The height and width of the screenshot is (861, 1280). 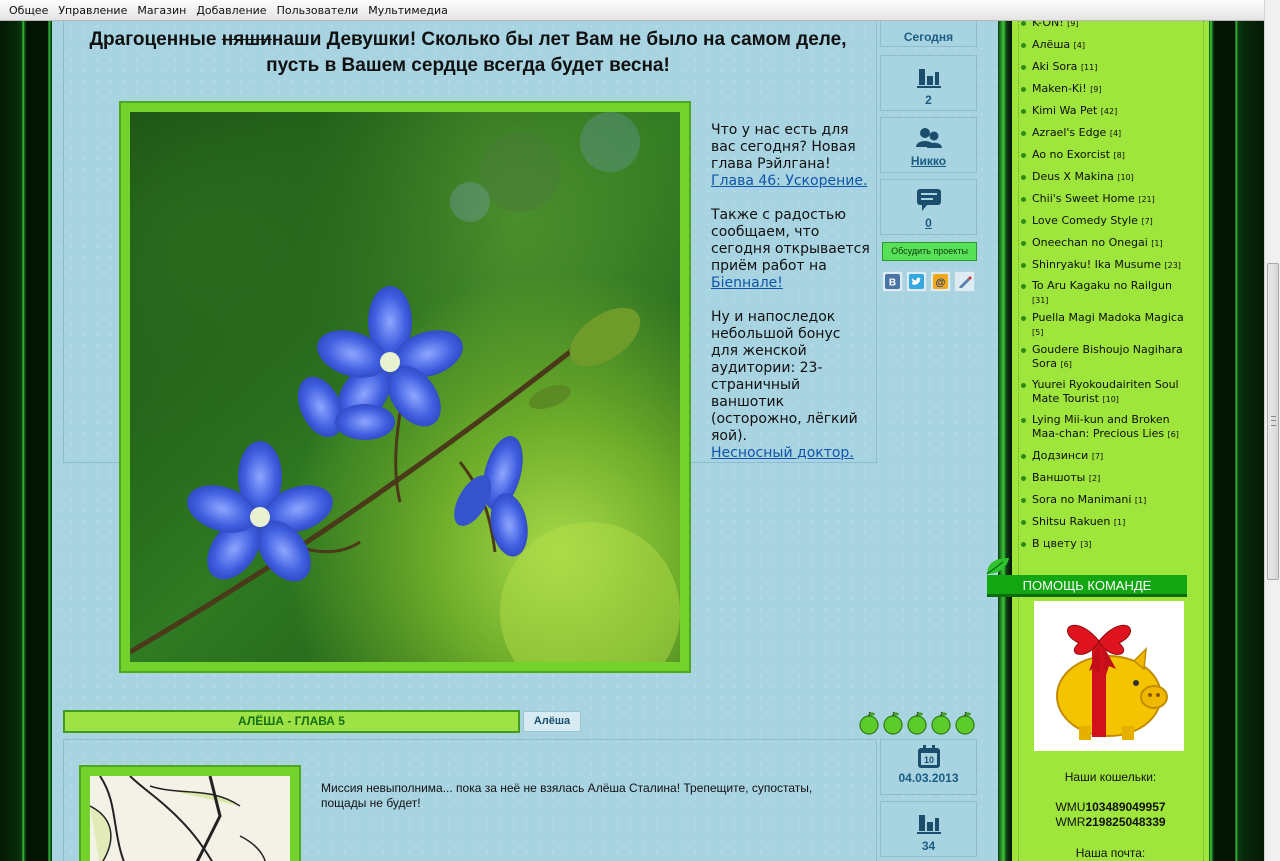 What do you see at coordinates (964, 281) in the screenshot?
I see `lj-icon` at bounding box center [964, 281].